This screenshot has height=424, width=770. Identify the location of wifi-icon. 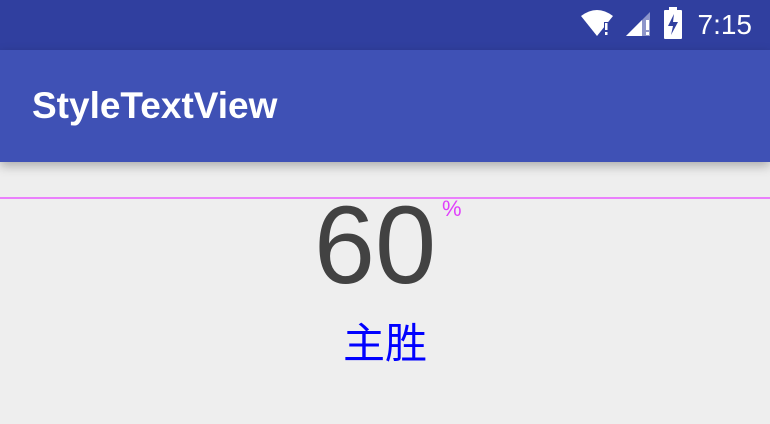
(597, 25).